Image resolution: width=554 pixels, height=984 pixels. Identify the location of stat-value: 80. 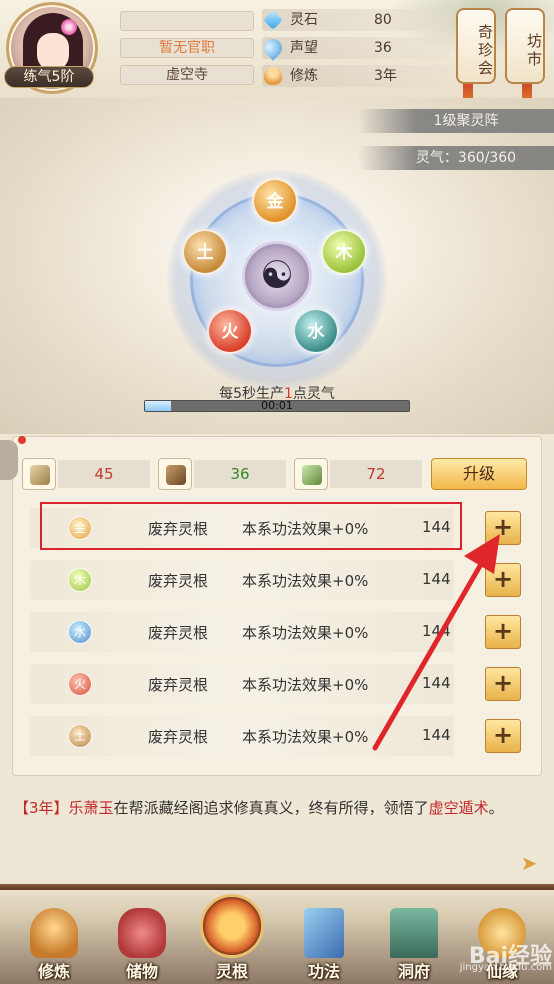
(383, 20).